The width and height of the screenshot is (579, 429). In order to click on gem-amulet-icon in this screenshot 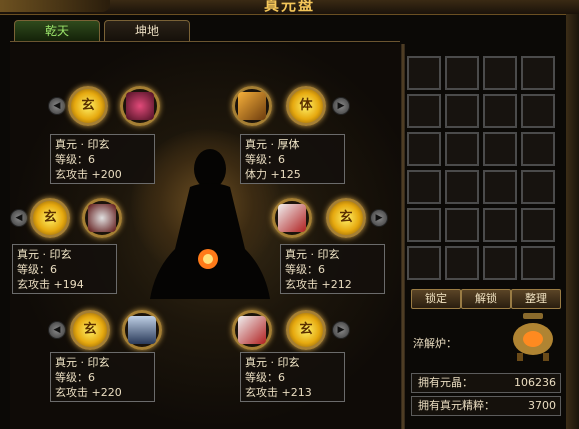, I will do `click(140, 106)`.